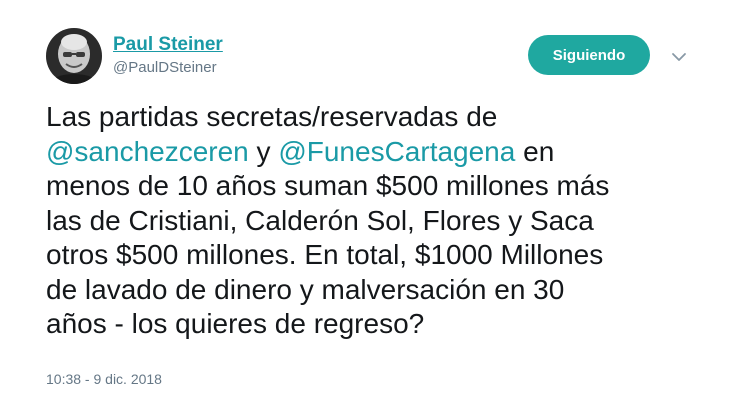 This screenshot has height=400, width=735. I want to click on avatar-photo-icon, so click(74, 56).